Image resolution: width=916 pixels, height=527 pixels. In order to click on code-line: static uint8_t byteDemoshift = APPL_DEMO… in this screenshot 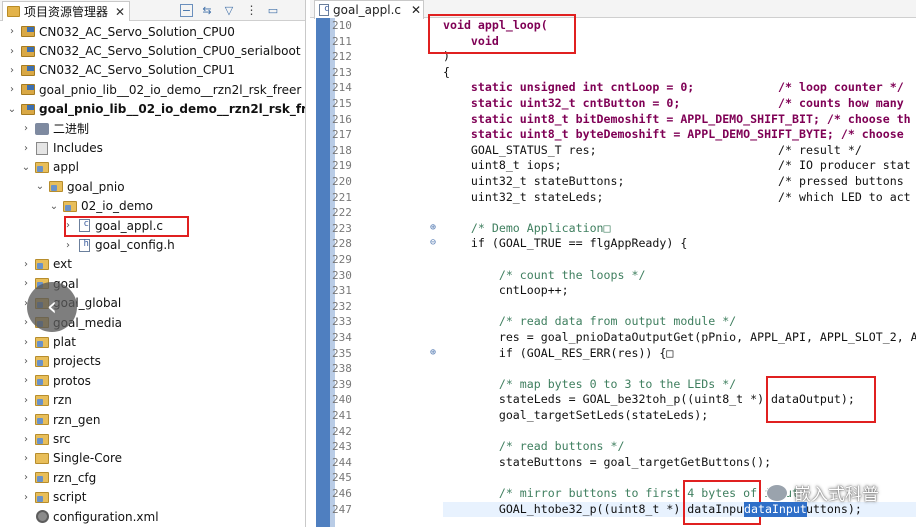, I will do `click(673, 135)`.